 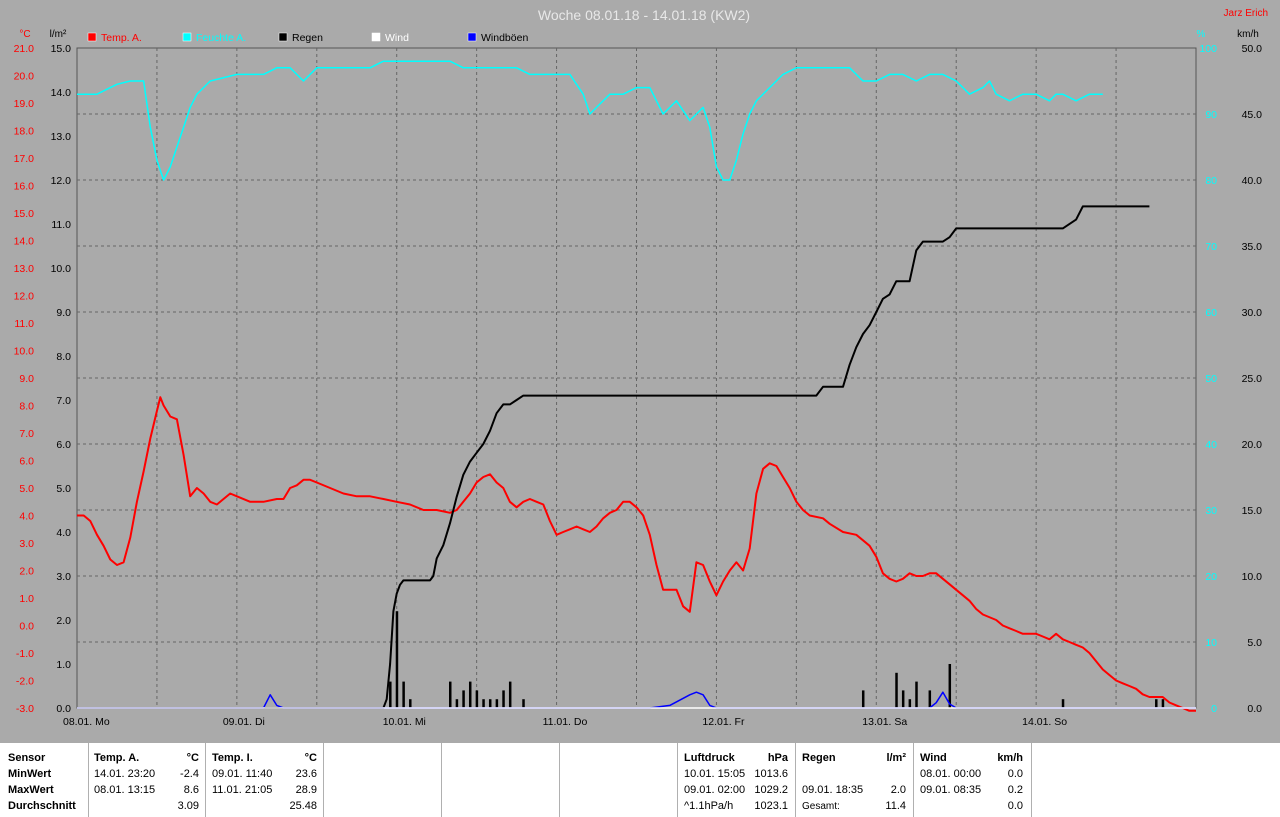 I want to click on wind-tick-label: 15.0, so click(x=1252, y=511).